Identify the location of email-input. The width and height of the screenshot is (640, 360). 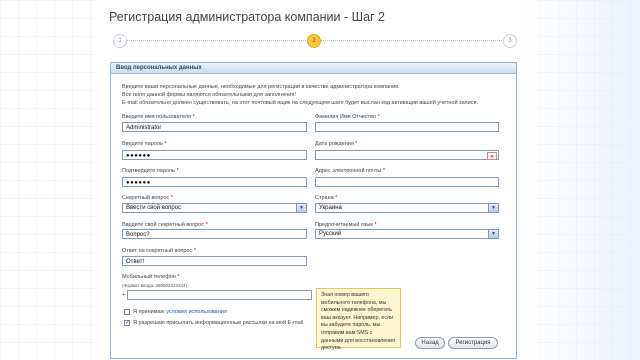
(407, 182).